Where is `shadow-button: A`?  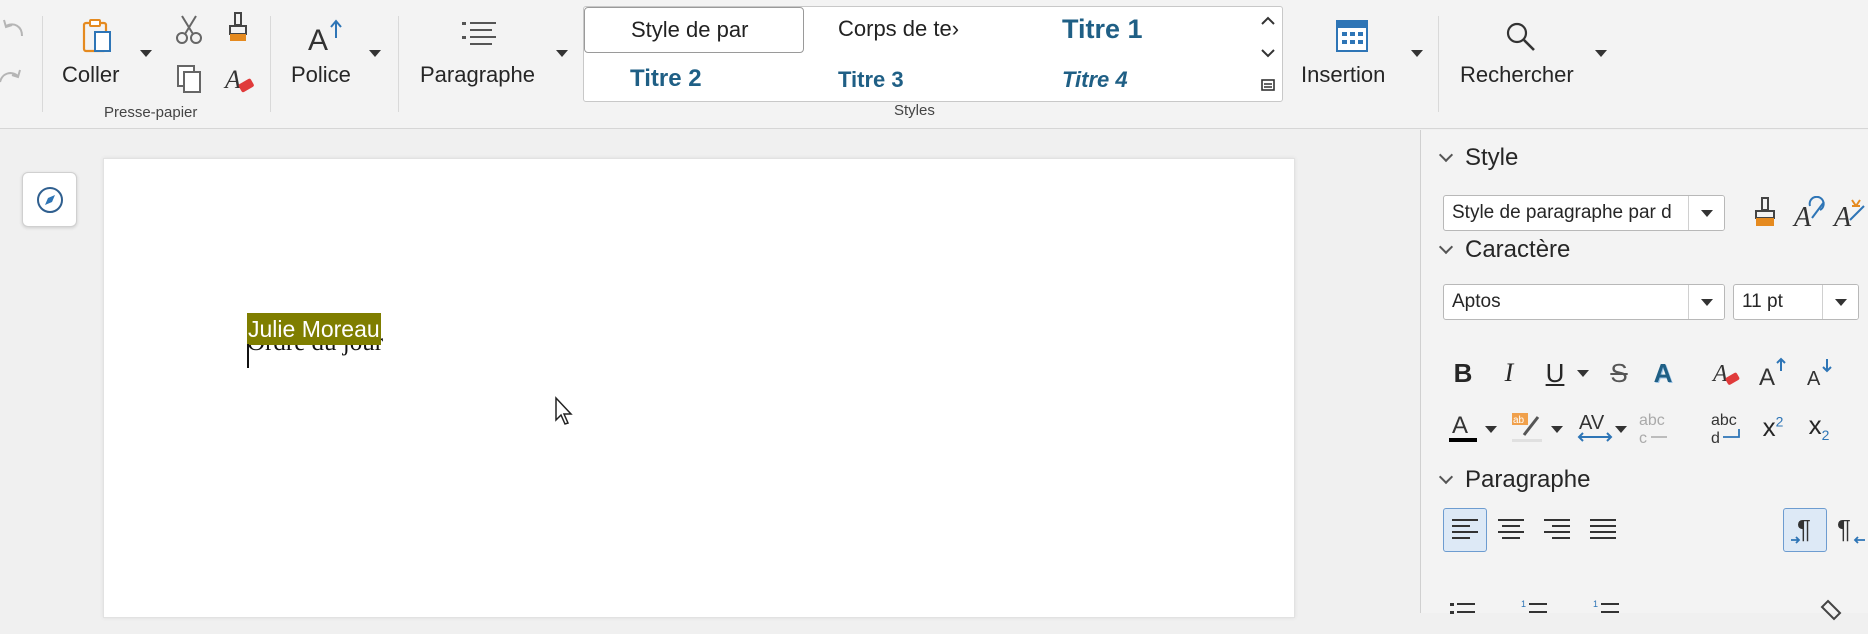
shadow-button: A is located at coordinates (1663, 373).